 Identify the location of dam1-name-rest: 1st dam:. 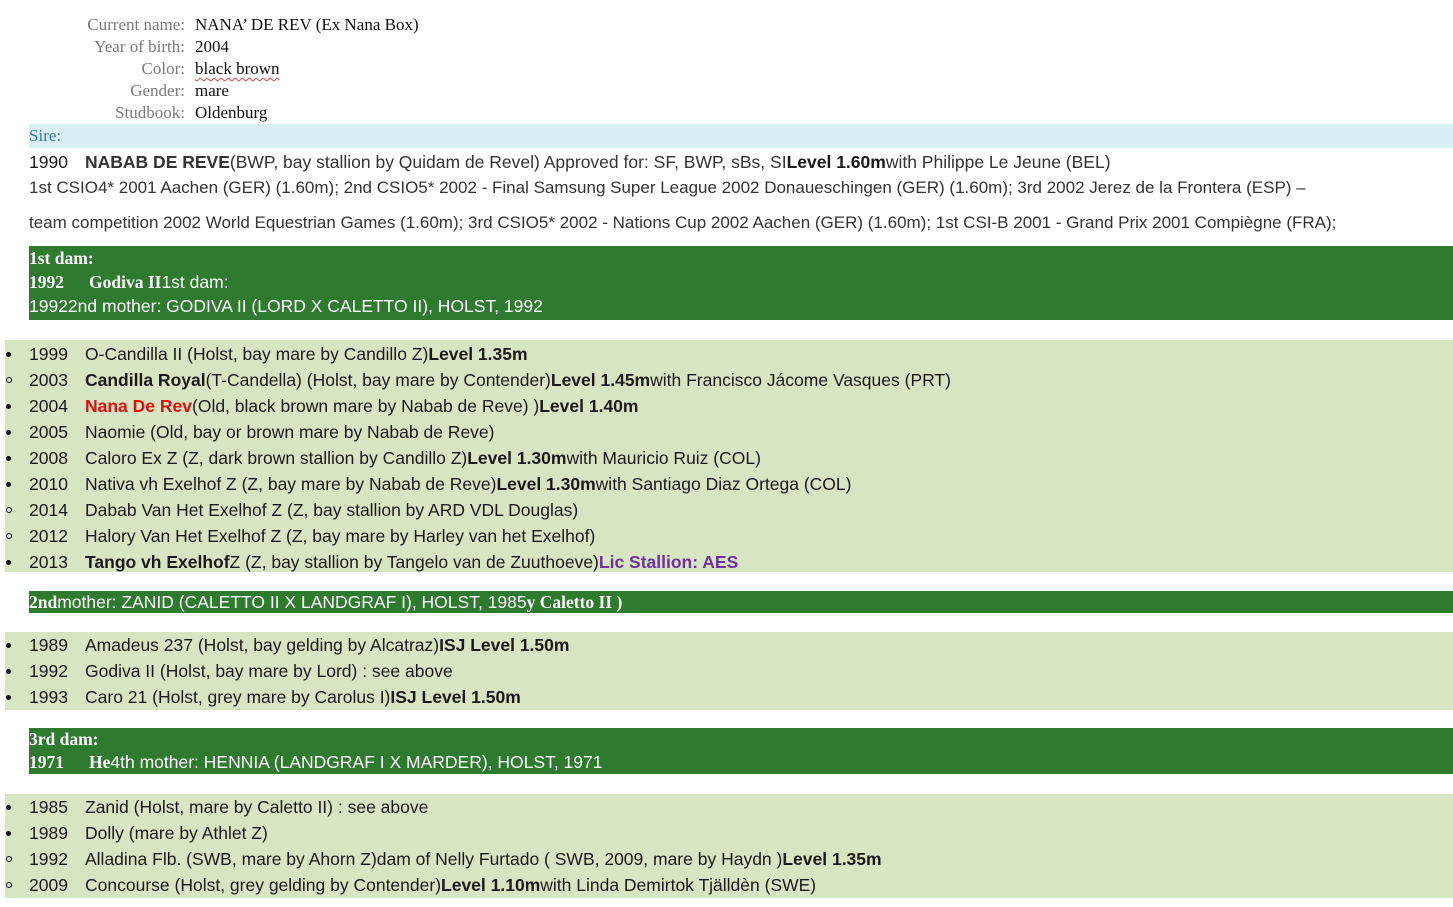
(195, 281).